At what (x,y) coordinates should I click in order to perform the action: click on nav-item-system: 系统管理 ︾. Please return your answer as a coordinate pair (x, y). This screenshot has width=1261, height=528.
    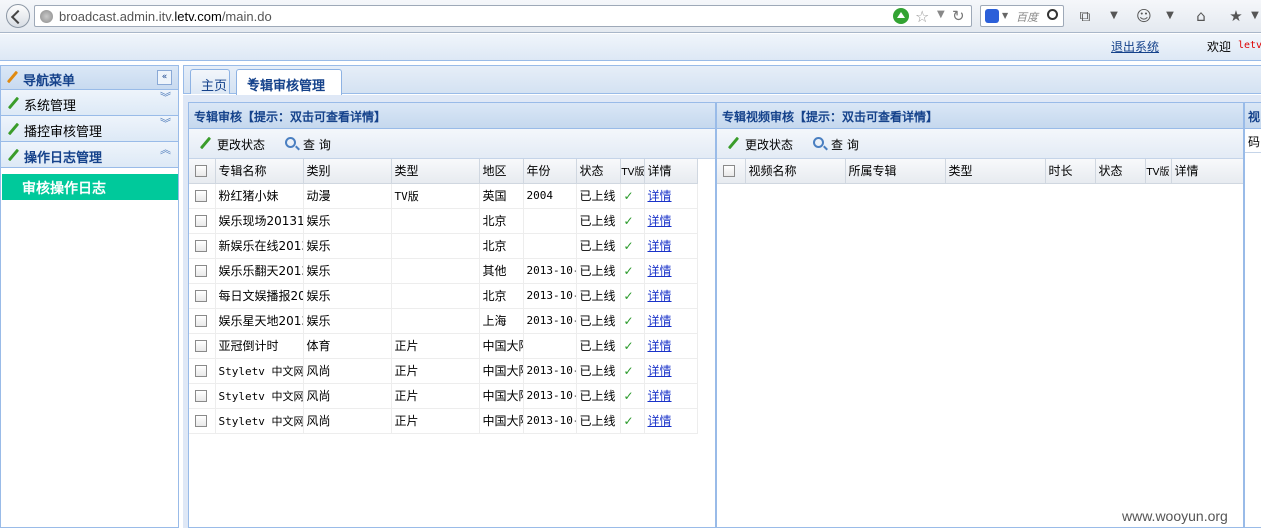
    Looking at the image, I should click on (89, 103).